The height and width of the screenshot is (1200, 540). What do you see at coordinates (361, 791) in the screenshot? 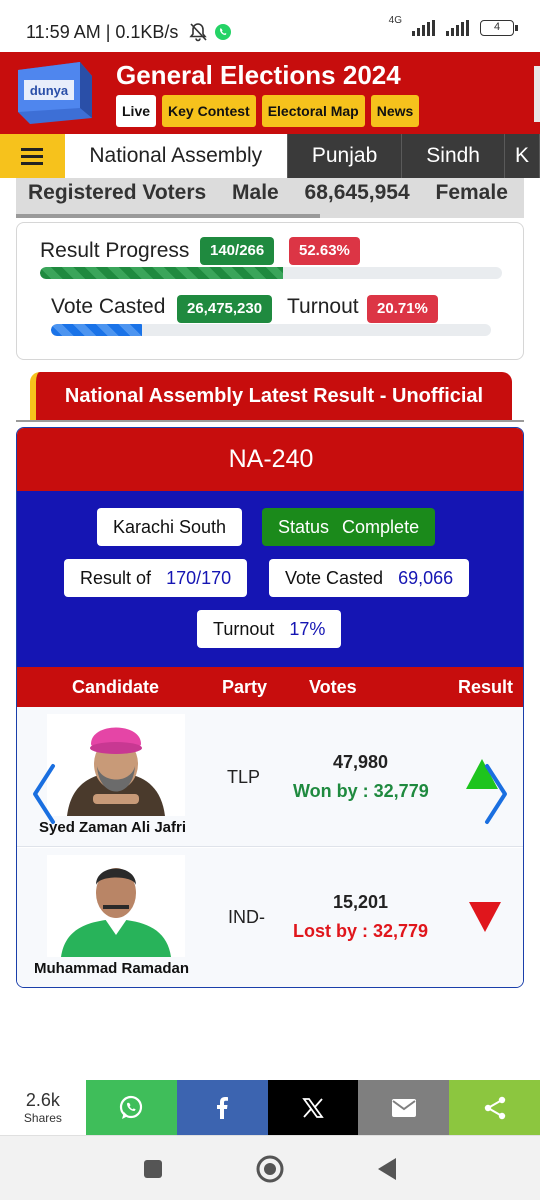
I see `candidate-margin: Won by : 32,779` at bounding box center [361, 791].